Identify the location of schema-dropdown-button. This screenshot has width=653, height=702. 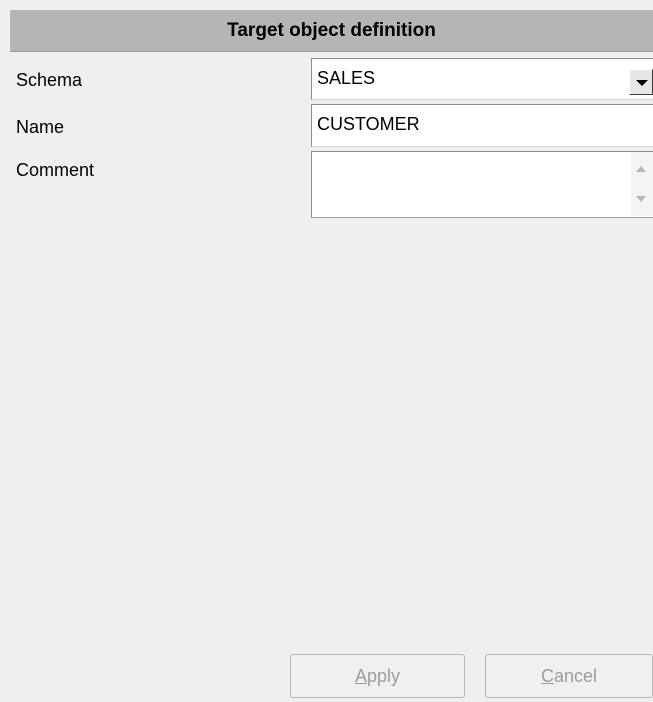
(641, 82).